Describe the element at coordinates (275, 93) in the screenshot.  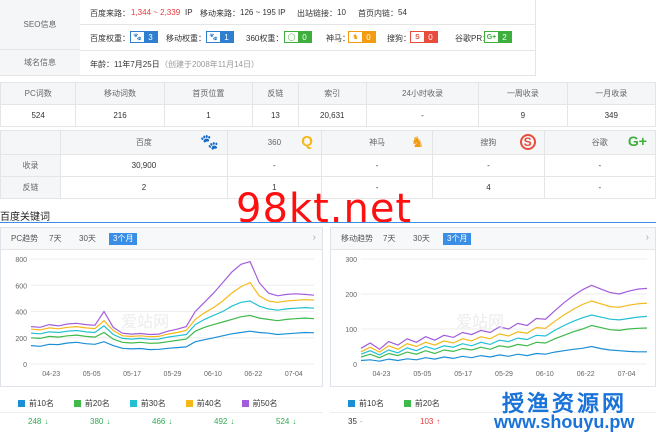
I see `stats-header-backlinks: 反链` at that location.